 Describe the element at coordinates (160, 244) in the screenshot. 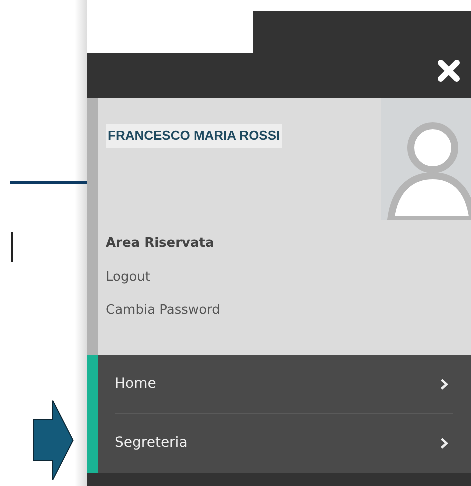

I see `section-title: Area Riservata` at that location.